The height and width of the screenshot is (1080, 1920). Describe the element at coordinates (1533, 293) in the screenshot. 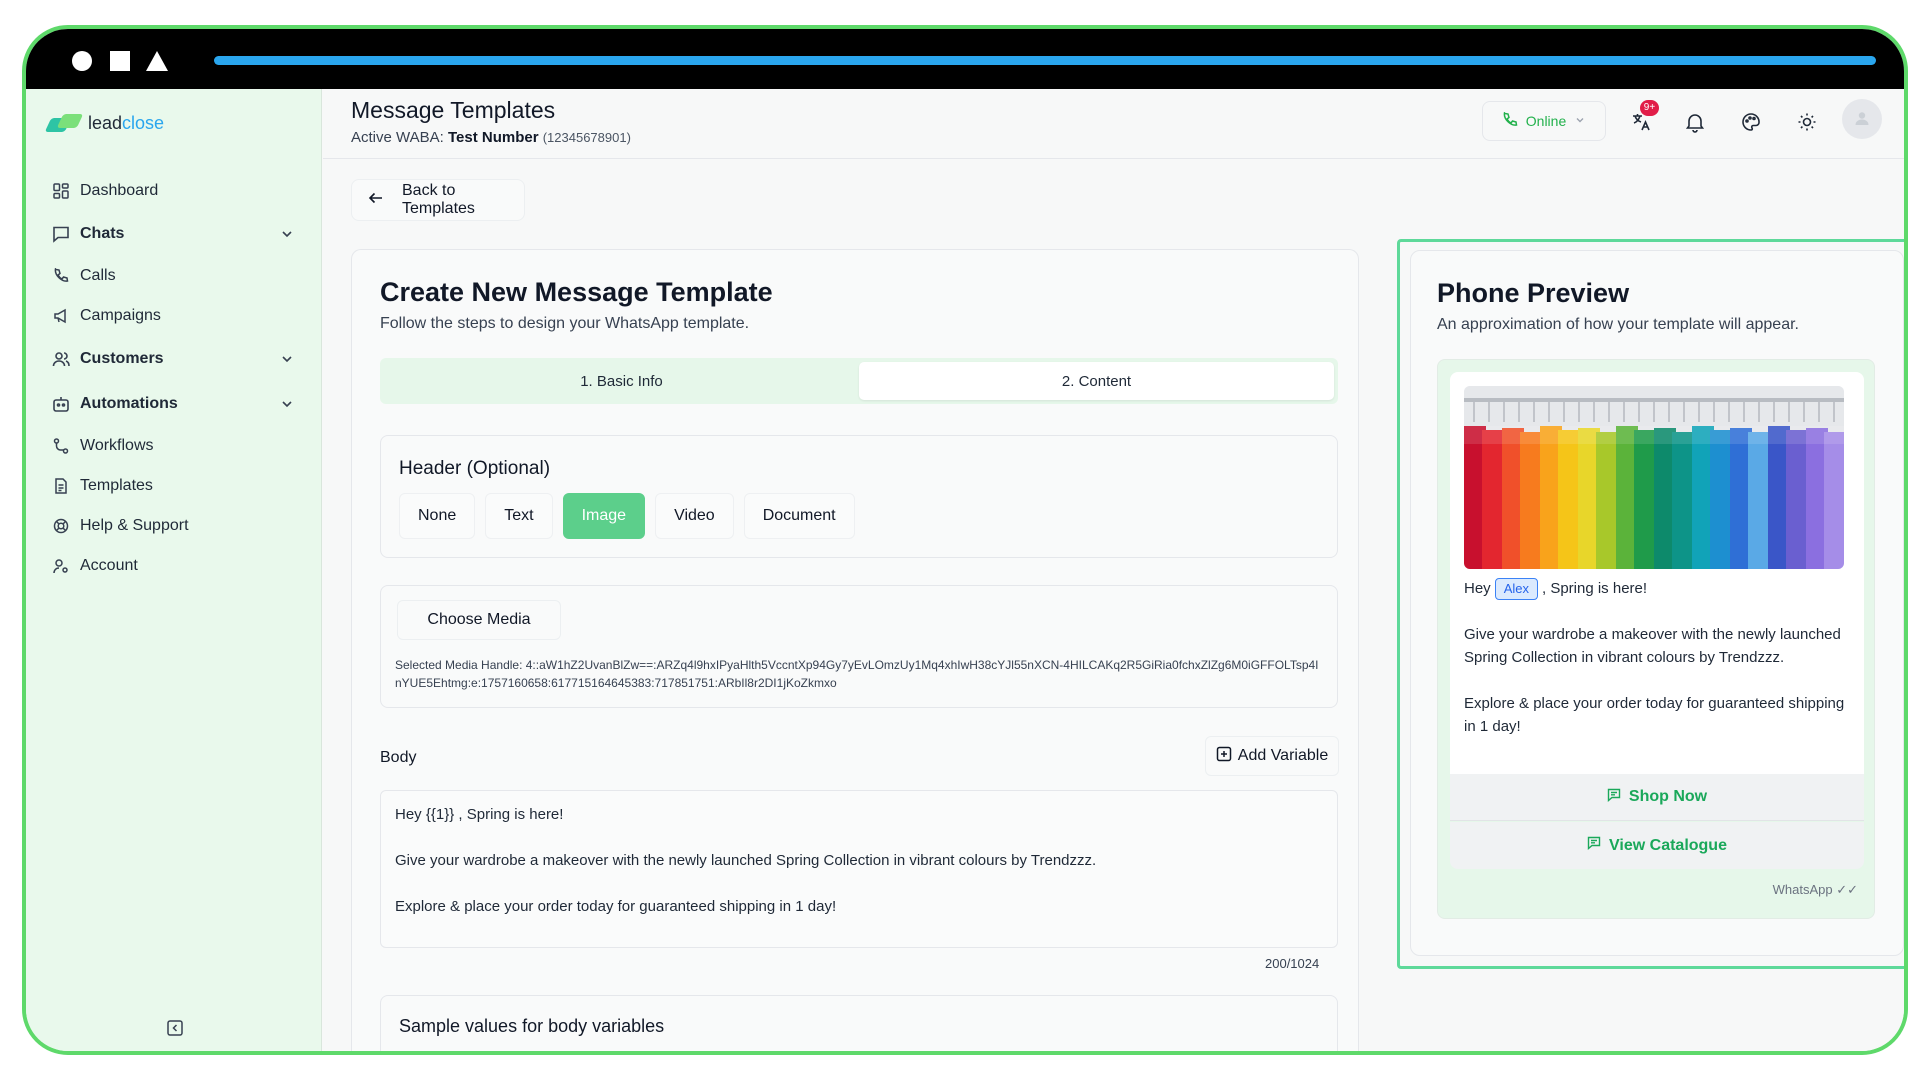

I see `preview-title: Phone Preview` at that location.